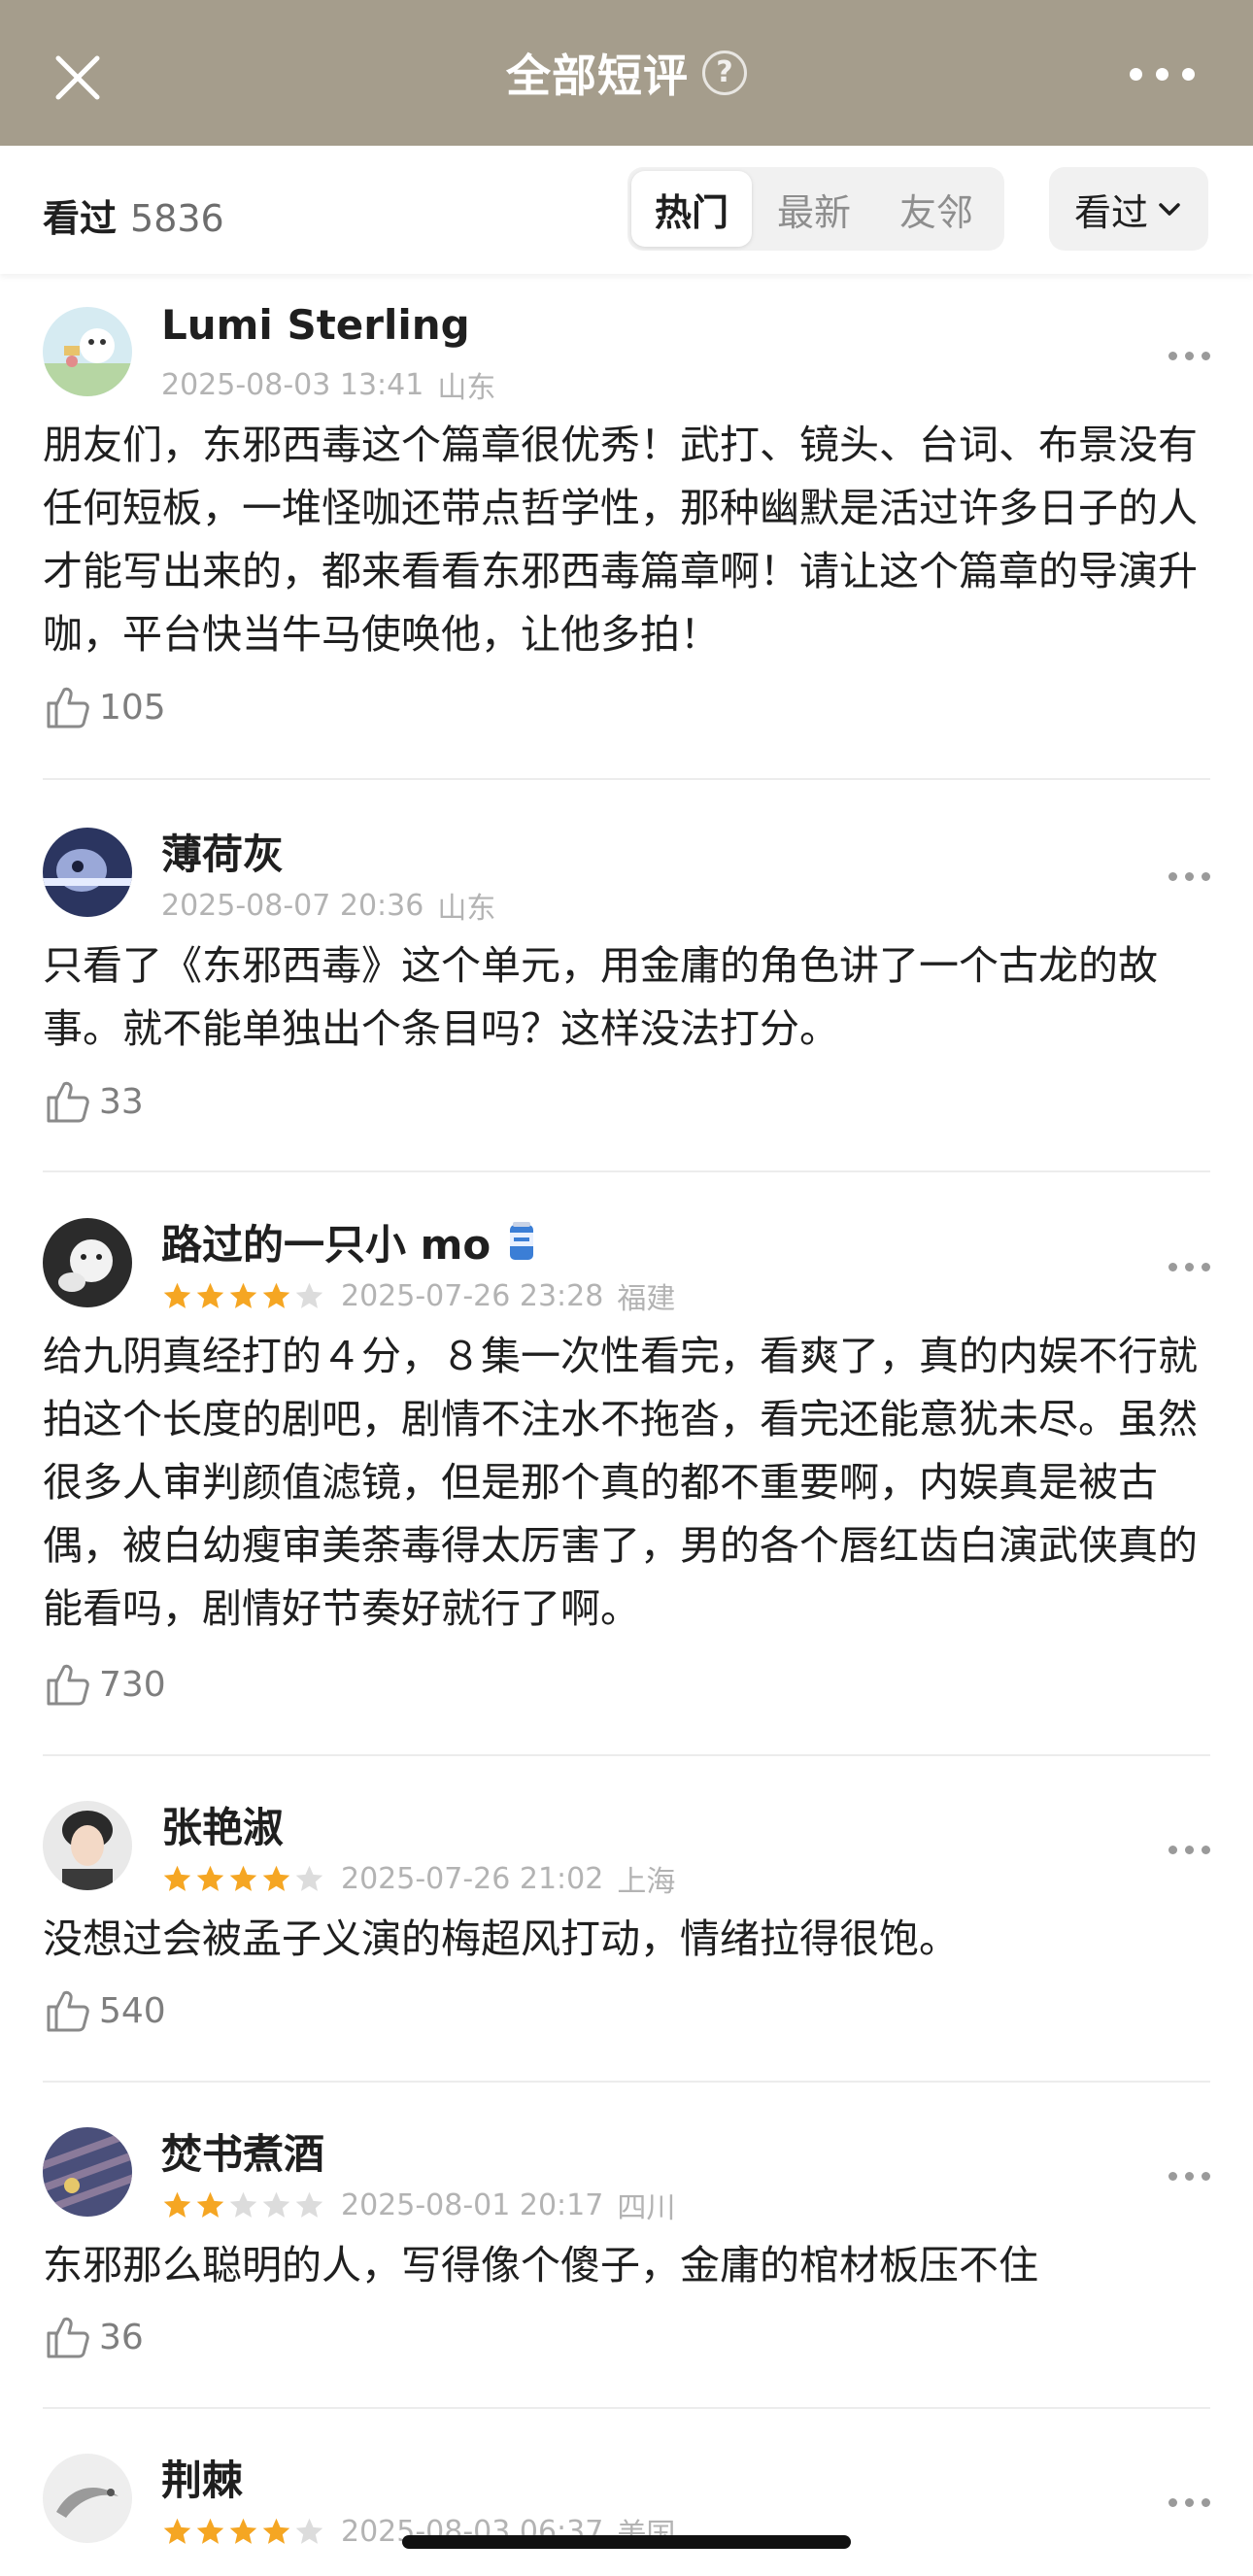 The image size is (1253, 2576). I want to click on like-button: 730, so click(105, 1684).